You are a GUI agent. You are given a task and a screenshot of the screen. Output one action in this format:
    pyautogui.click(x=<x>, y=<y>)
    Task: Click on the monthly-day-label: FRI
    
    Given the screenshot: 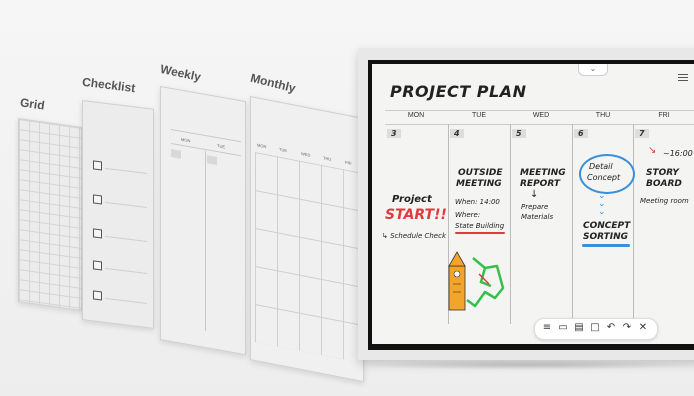 What is the action you would take?
    pyautogui.click(x=348, y=162)
    